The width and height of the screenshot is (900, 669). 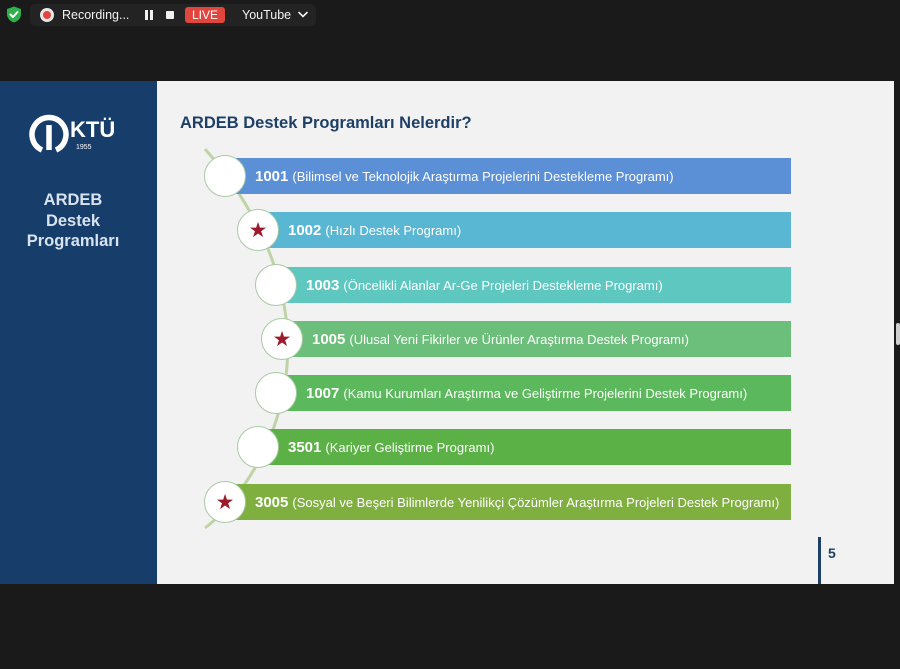 I want to click on program-code: 3501, so click(x=305, y=447).